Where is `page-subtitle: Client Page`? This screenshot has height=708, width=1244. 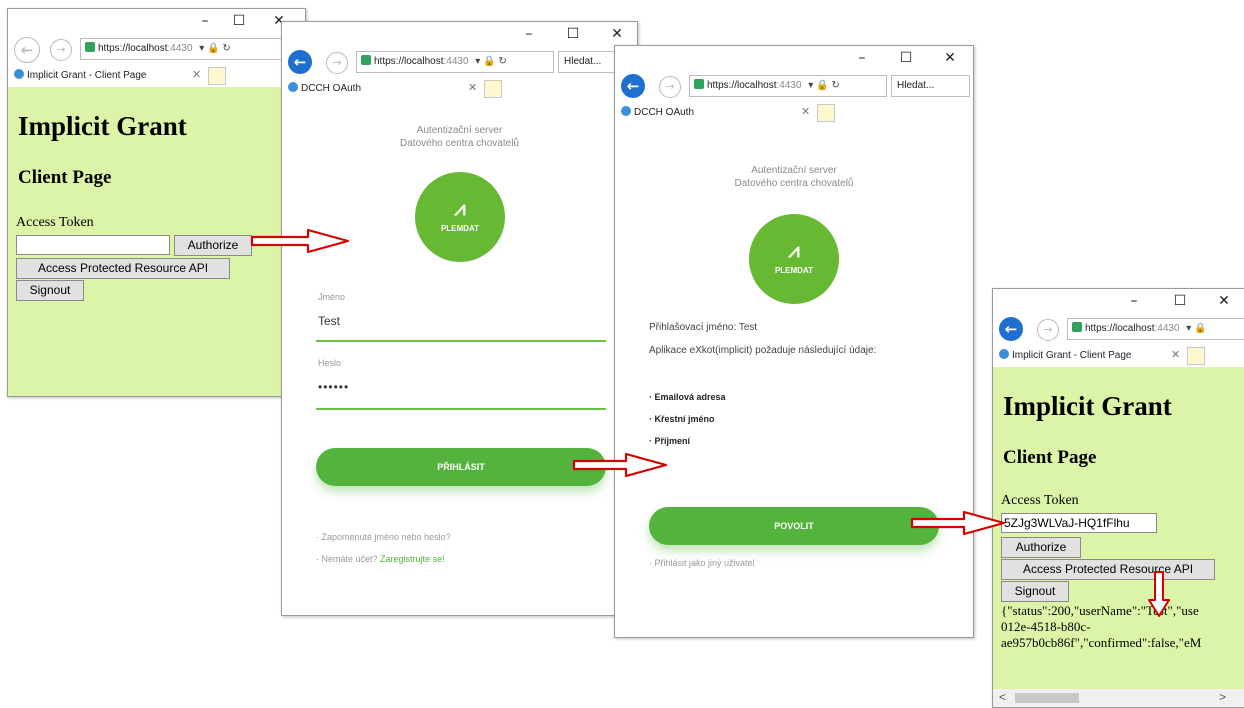
page-subtitle: Client Page is located at coordinates (1050, 457).